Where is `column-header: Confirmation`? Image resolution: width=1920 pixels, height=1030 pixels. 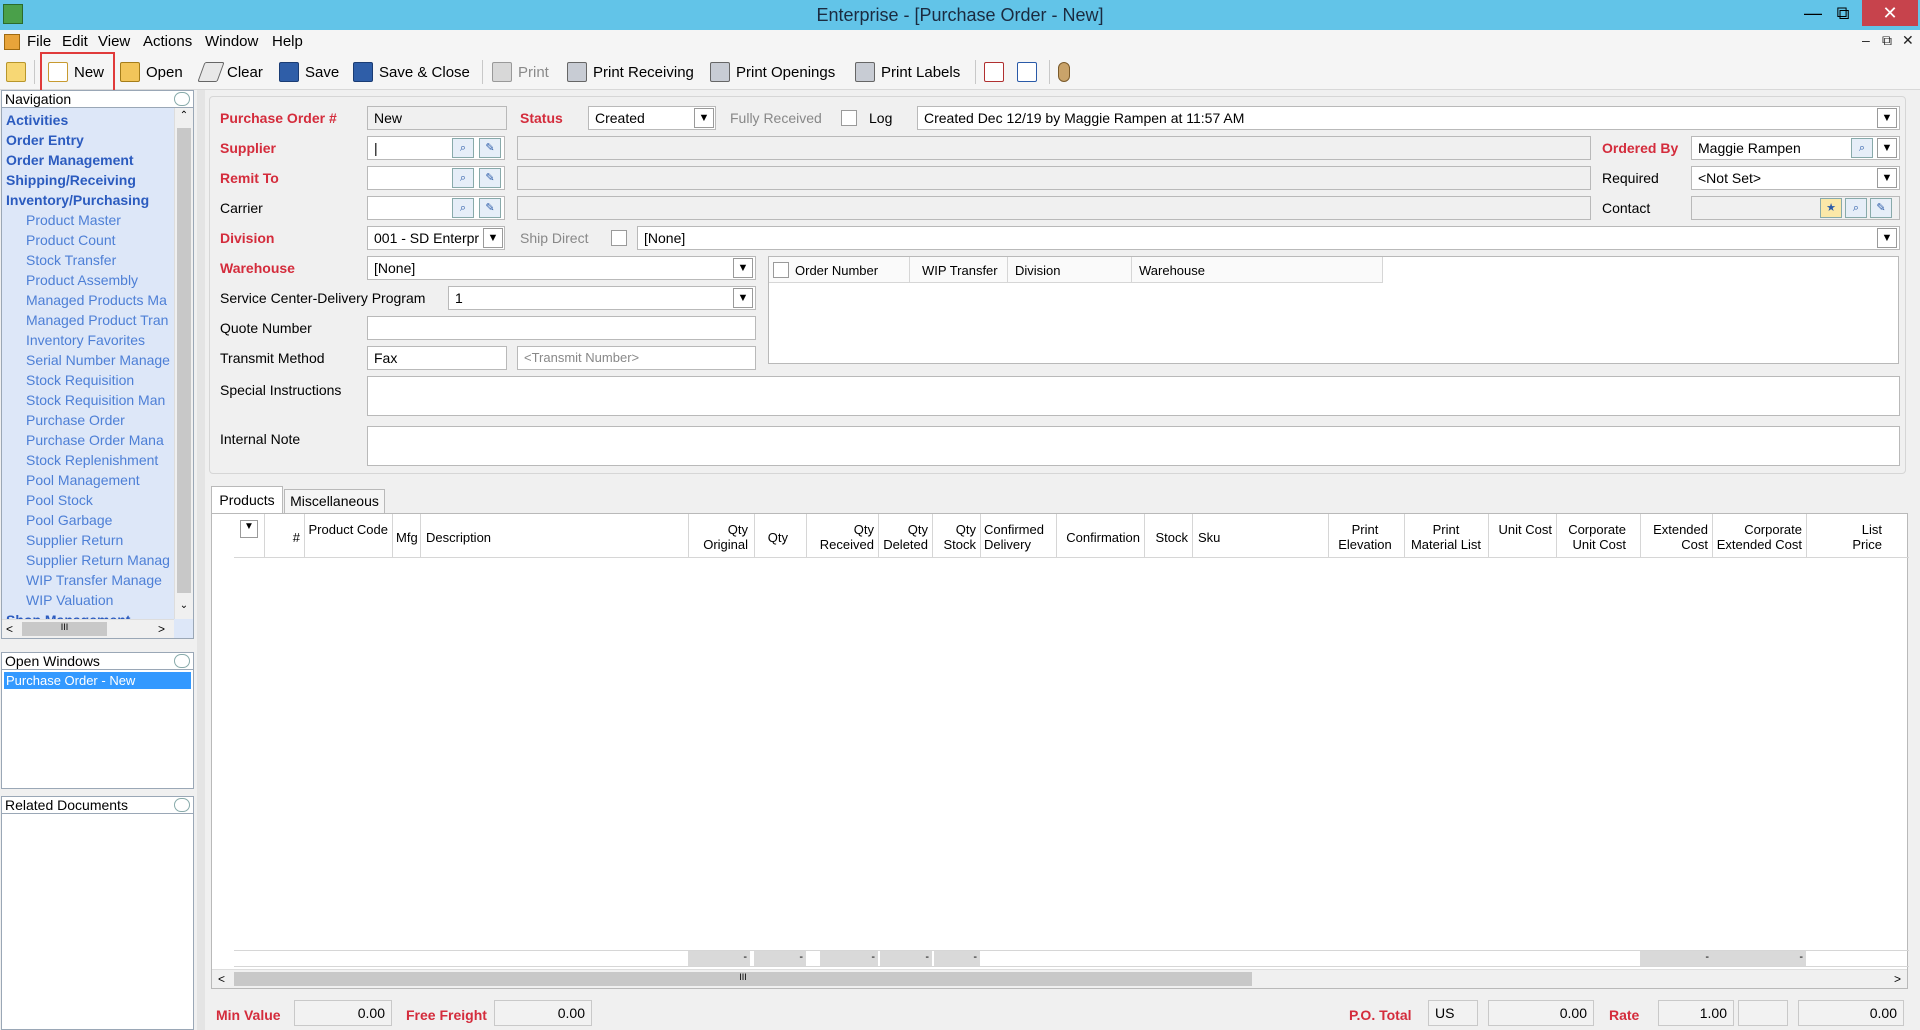
column-header: Confirmation is located at coordinates (1100, 537).